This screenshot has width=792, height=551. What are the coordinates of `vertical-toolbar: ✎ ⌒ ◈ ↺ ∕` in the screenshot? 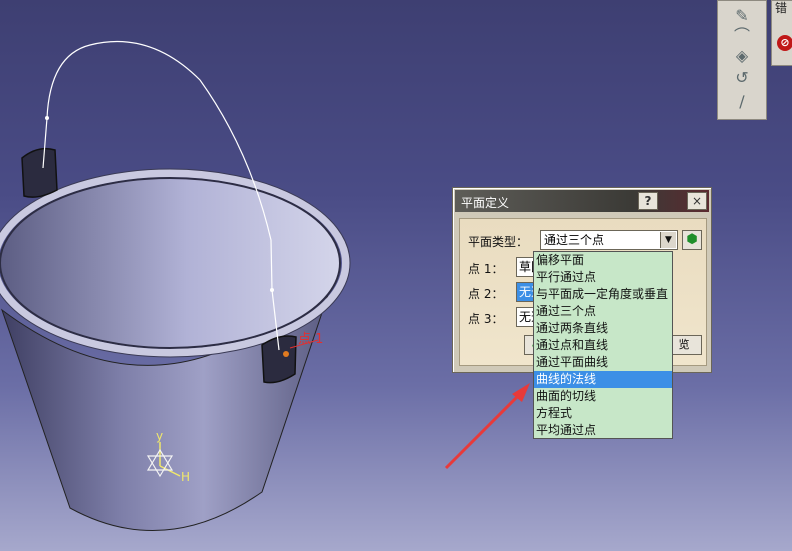 It's located at (742, 60).